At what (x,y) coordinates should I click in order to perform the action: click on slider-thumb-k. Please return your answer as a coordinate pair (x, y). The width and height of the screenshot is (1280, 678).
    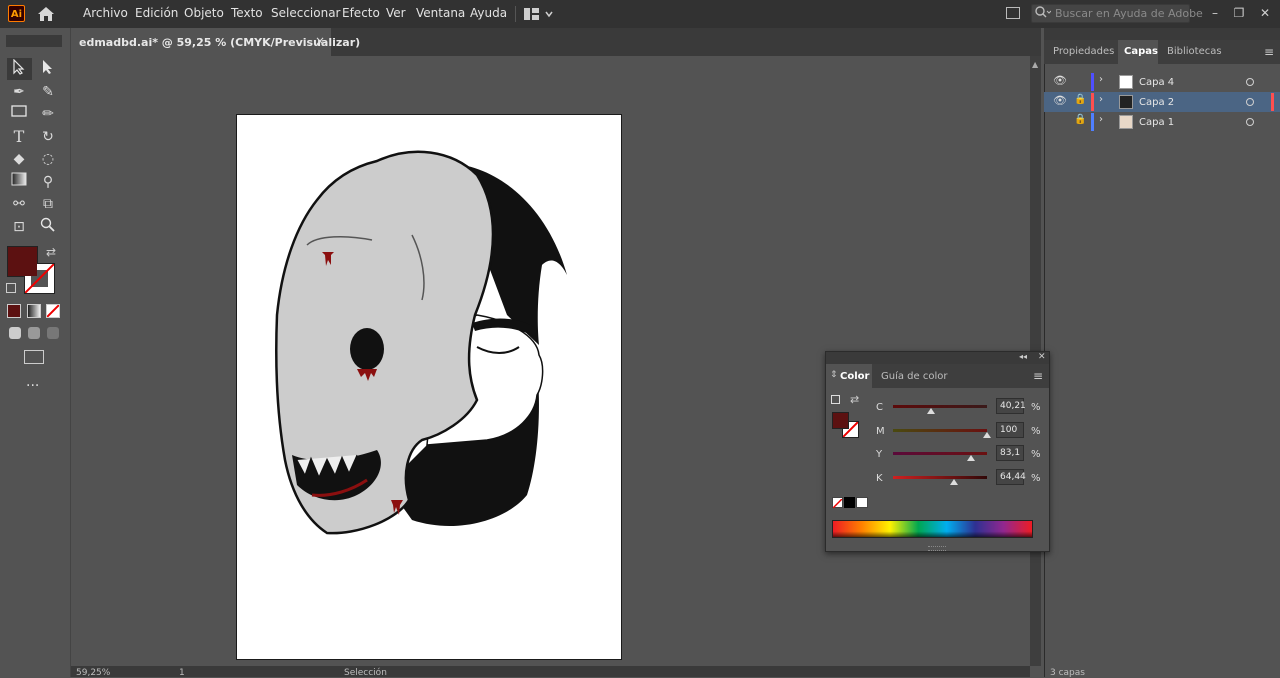
    Looking at the image, I should click on (953, 482).